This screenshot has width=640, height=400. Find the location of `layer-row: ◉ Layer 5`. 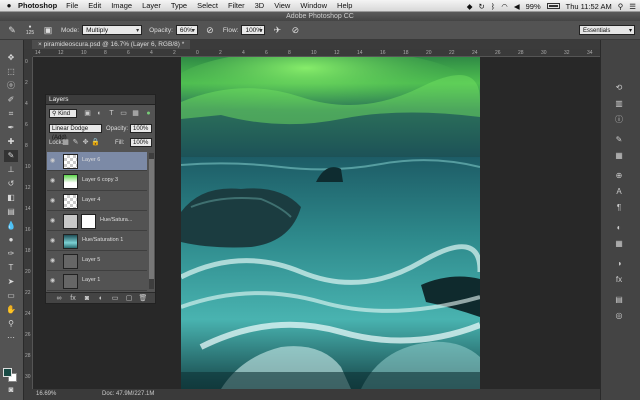

layer-row: ◉ Layer 5 is located at coordinates (97, 261).